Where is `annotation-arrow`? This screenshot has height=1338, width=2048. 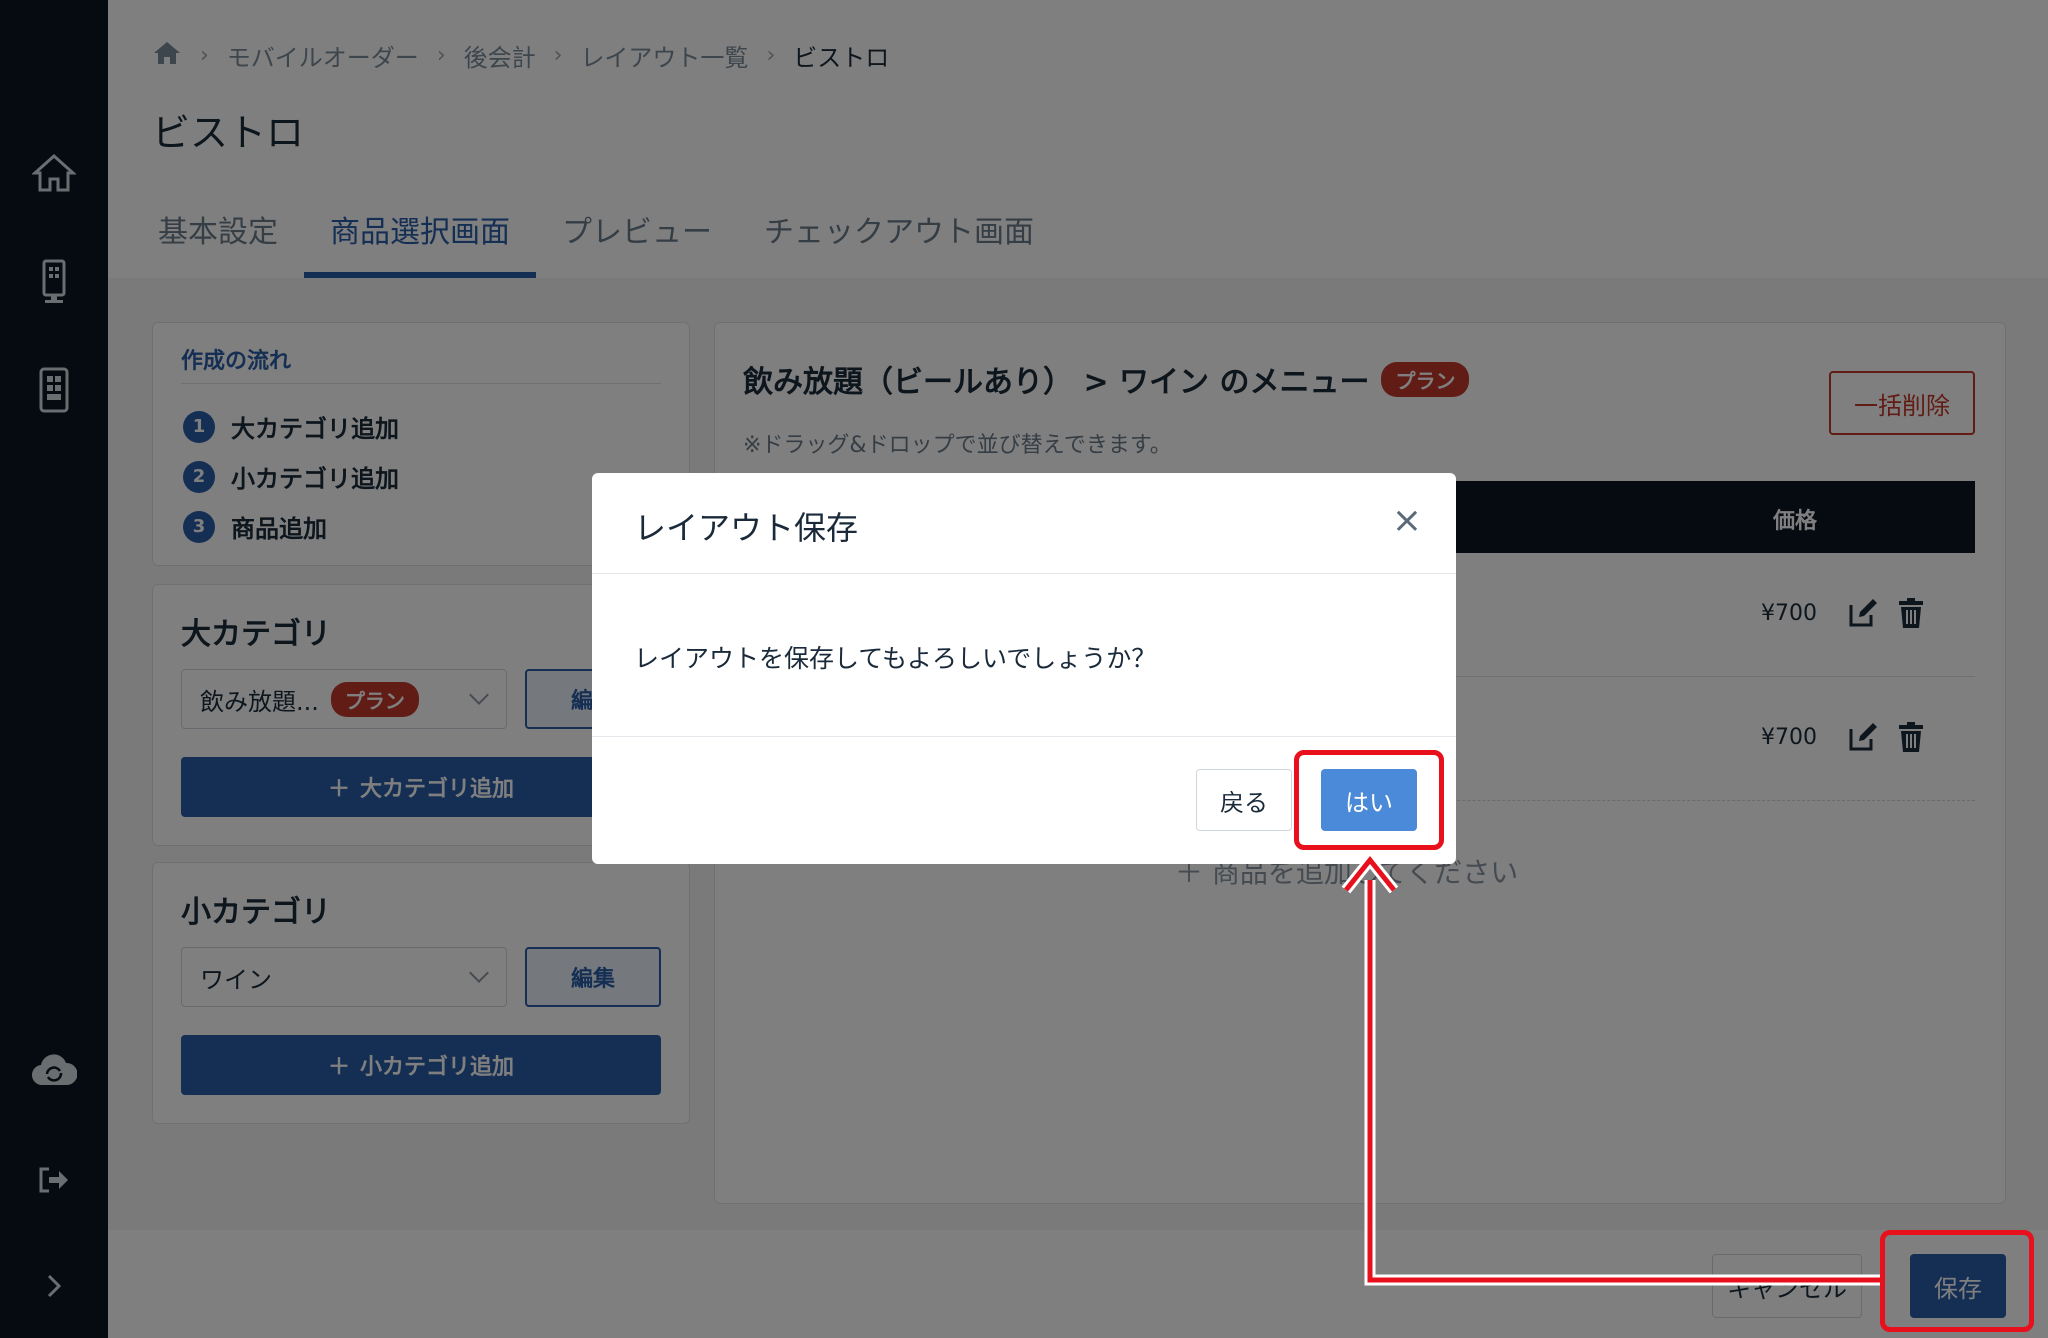
annotation-arrow is located at coordinates (1610, 1068).